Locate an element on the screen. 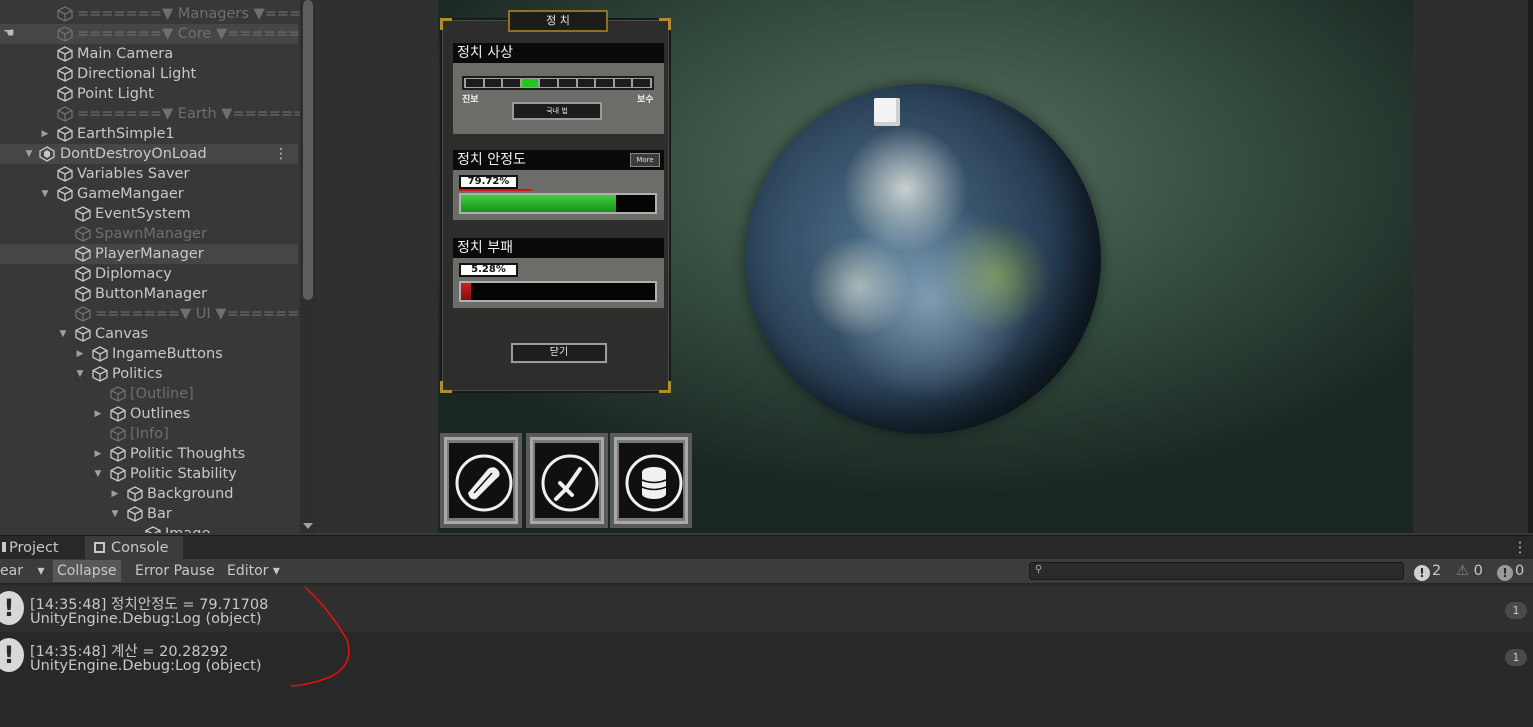 This screenshot has height=727, width=1533. hierarchy-item: ▶ IngameButtons is located at coordinates (149, 354).